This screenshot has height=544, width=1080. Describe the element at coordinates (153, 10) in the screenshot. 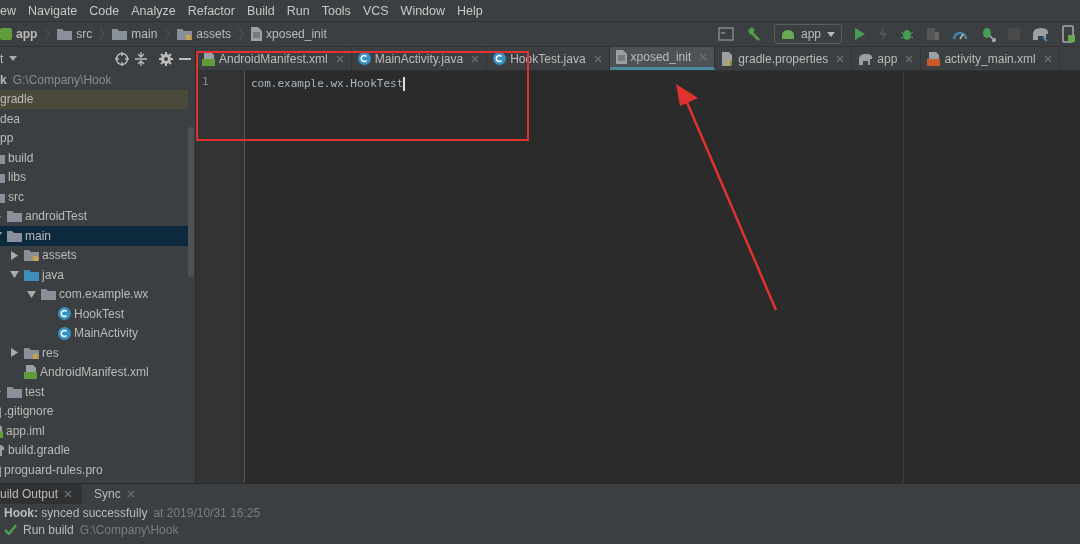

I see `menu-item: Analyze` at that location.